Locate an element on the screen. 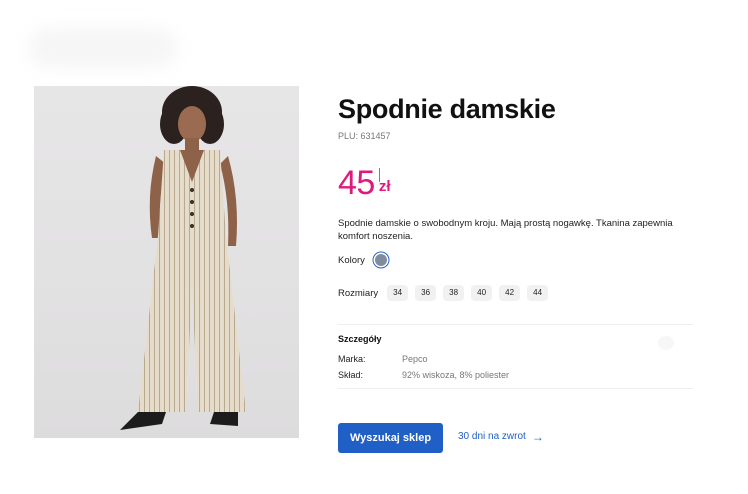  product-plu: PLU: 631457 is located at coordinates (364, 136).